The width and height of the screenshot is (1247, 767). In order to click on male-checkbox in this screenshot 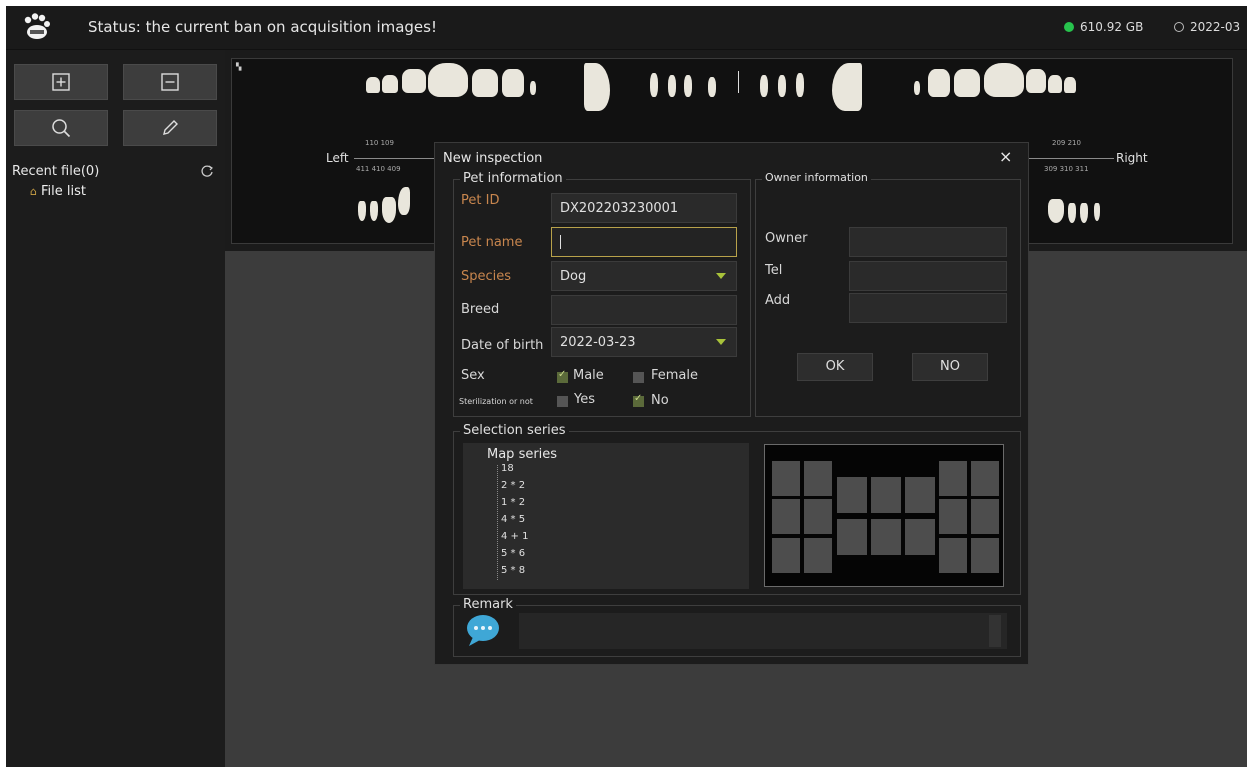, I will do `click(562, 376)`.